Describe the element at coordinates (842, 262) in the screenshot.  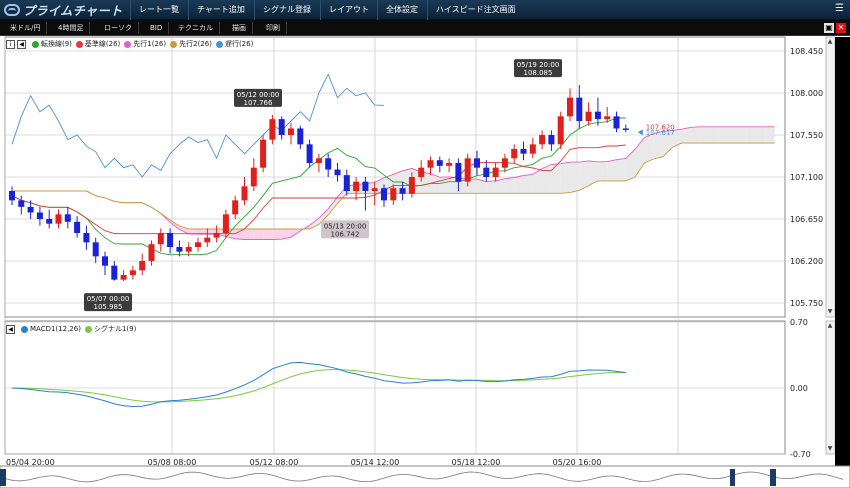
I see `right-edge` at that location.